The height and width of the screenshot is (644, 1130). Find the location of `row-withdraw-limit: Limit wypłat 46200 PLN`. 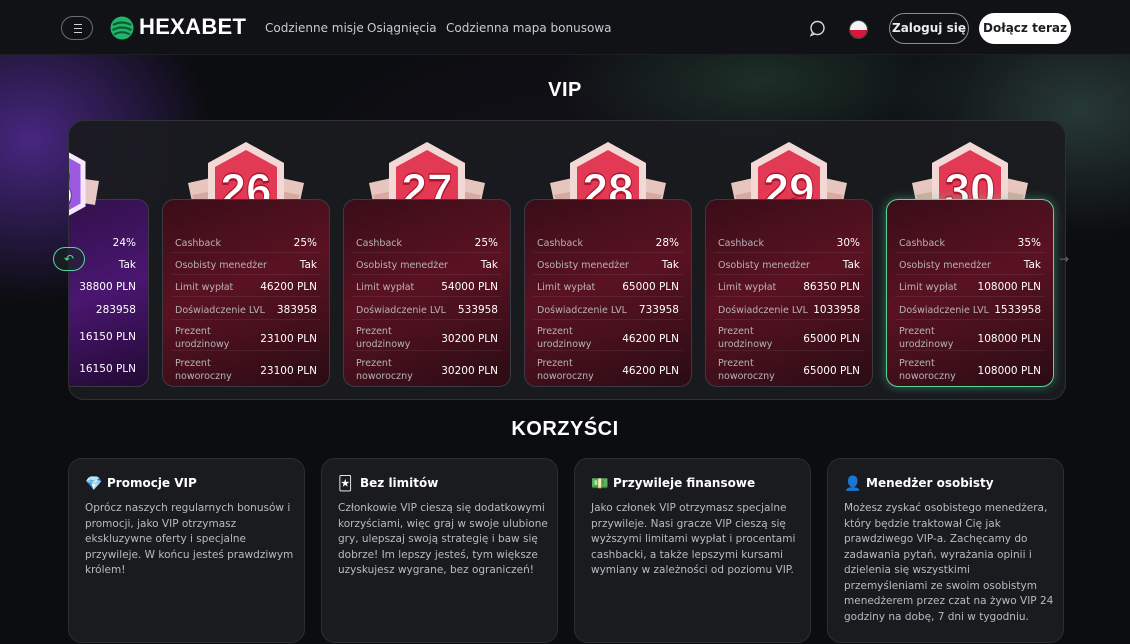

row-withdraw-limit: Limit wypłat 46200 PLN is located at coordinates (246, 287).